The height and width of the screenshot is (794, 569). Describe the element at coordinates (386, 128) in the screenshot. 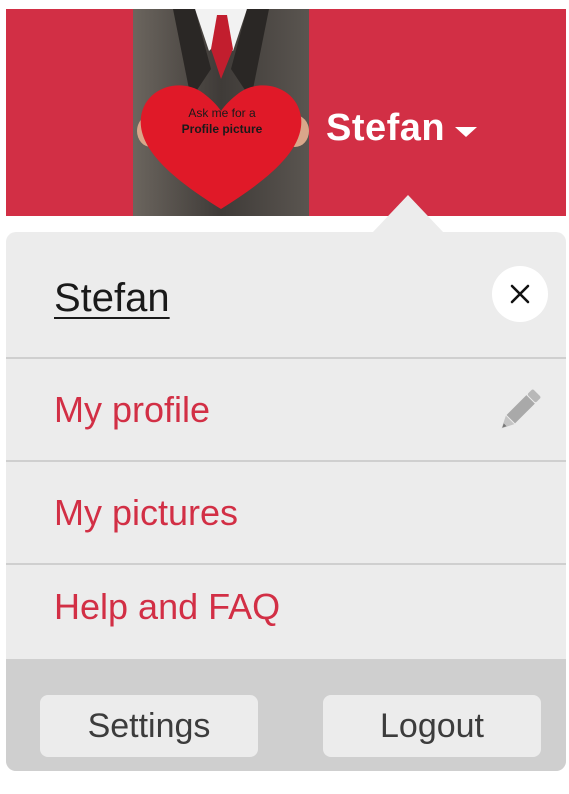

I see `header-username: Stefan` at that location.